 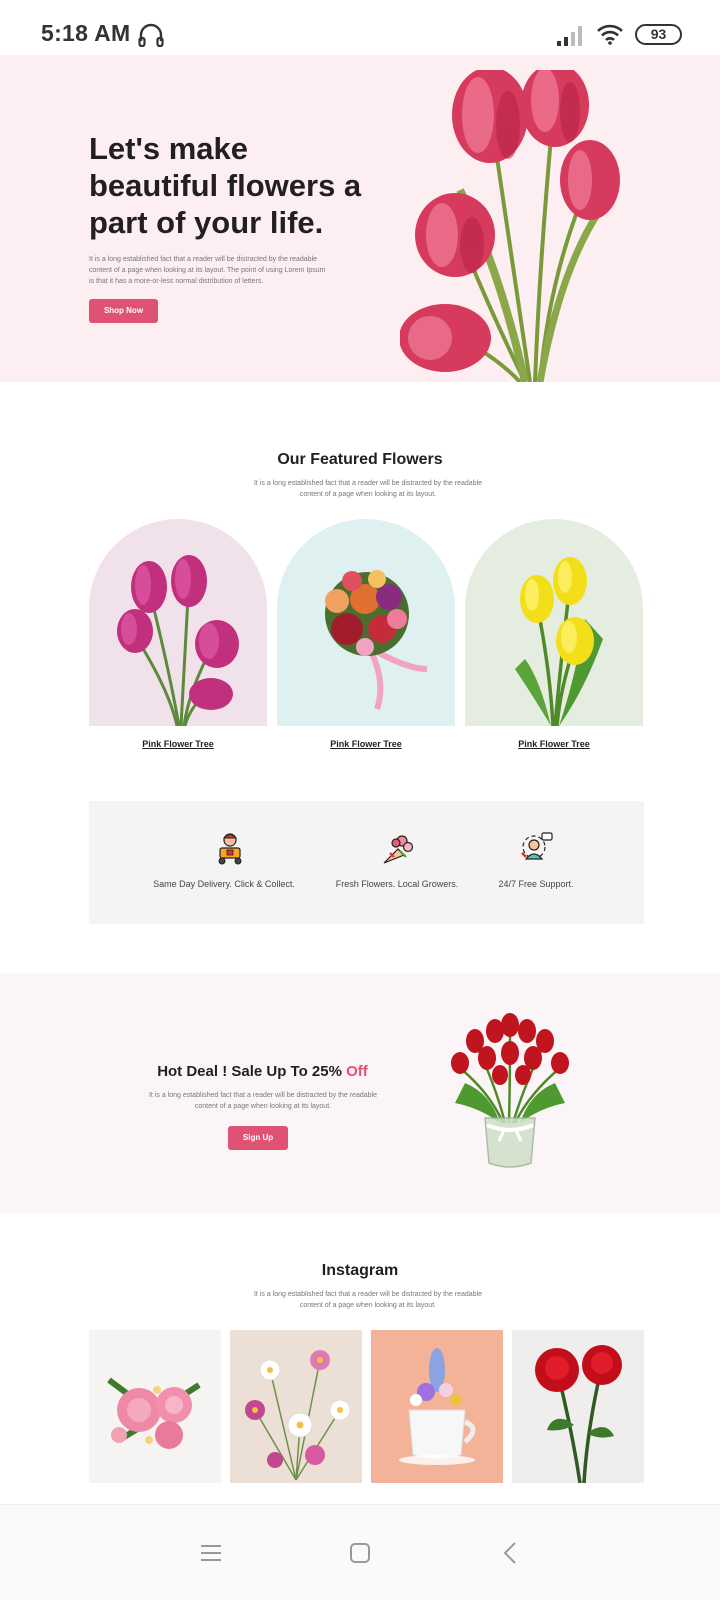 What do you see at coordinates (536, 884) in the screenshot?
I see `feature-label-support: 24/7 Free Support.` at bounding box center [536, 884].